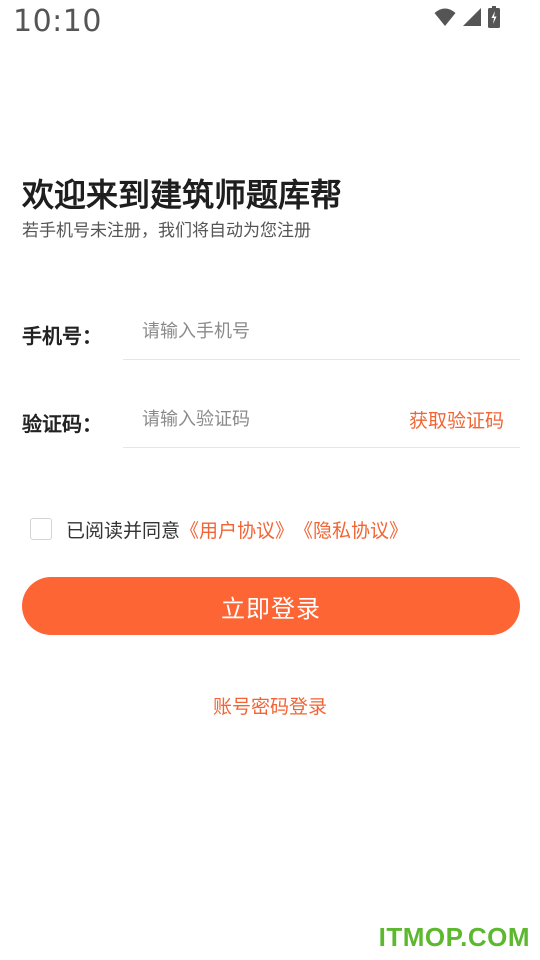 Image resolution: width=540 pixels, height=960 pixels. What do you see at coordinates (271, 418) in the screenshot?
I see `code-row: 验证码： 获取验证码` at bounding box center [271, 418].